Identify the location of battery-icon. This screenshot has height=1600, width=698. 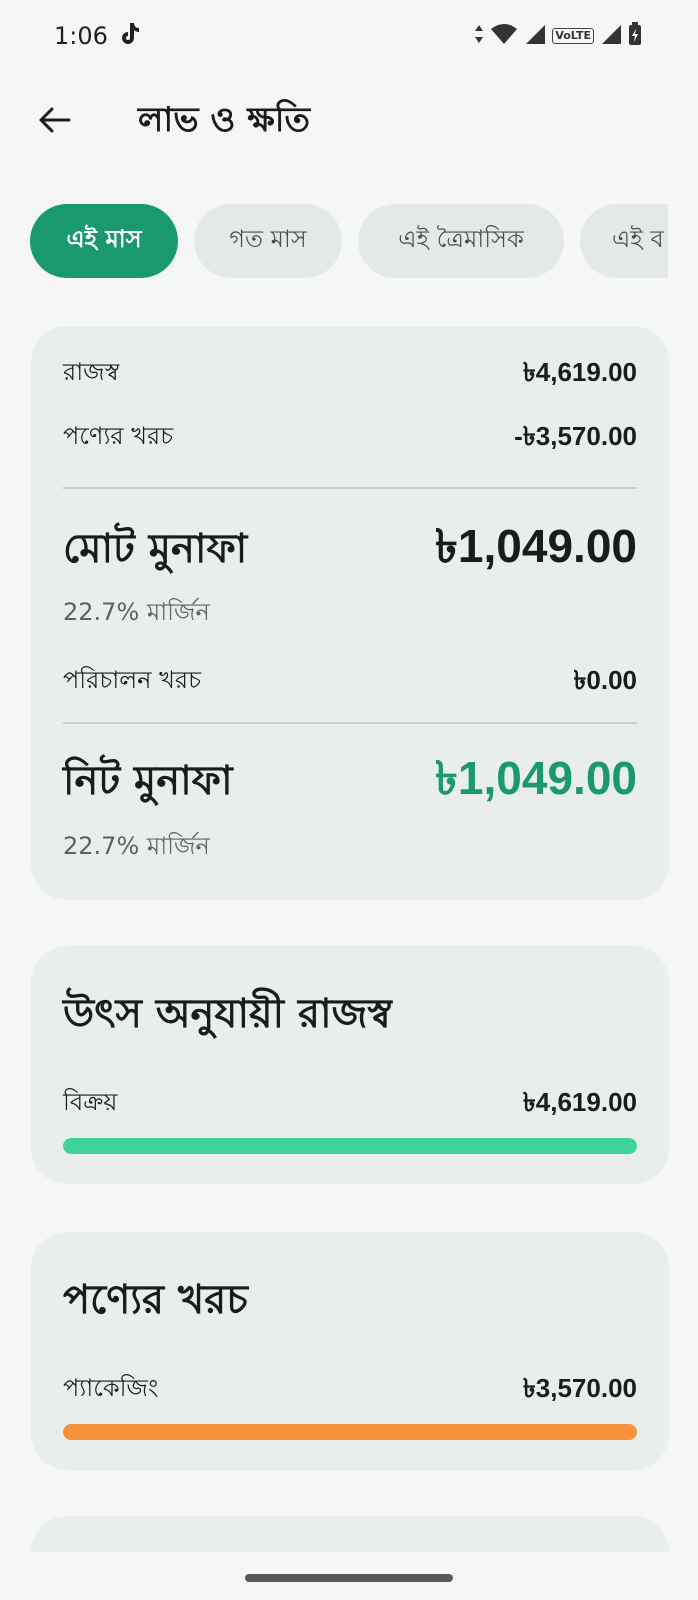
(635, 36).